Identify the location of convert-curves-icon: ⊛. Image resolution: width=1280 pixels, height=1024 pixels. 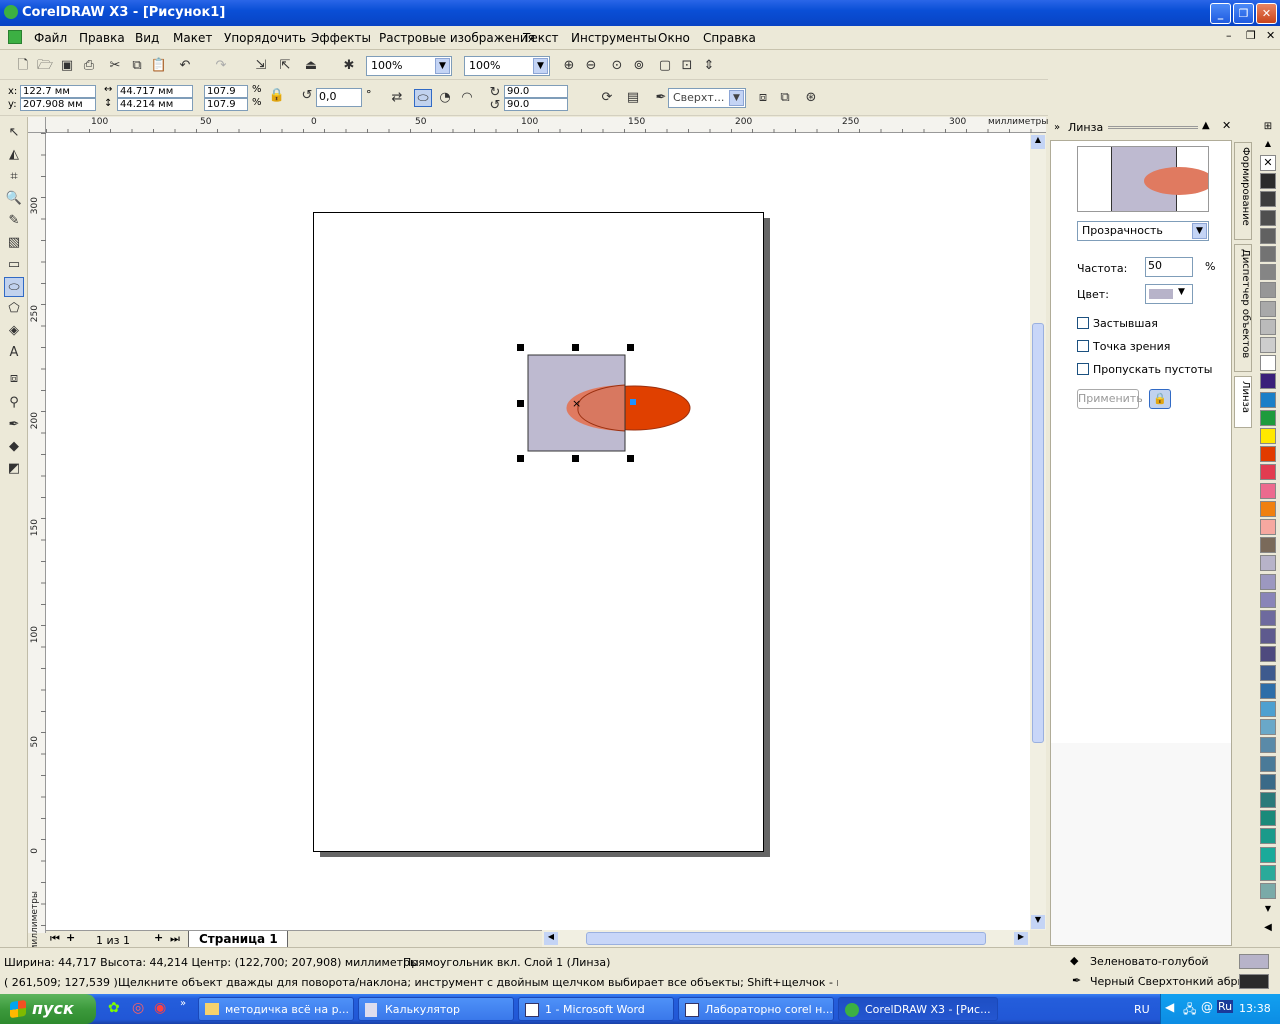
(811, 98).